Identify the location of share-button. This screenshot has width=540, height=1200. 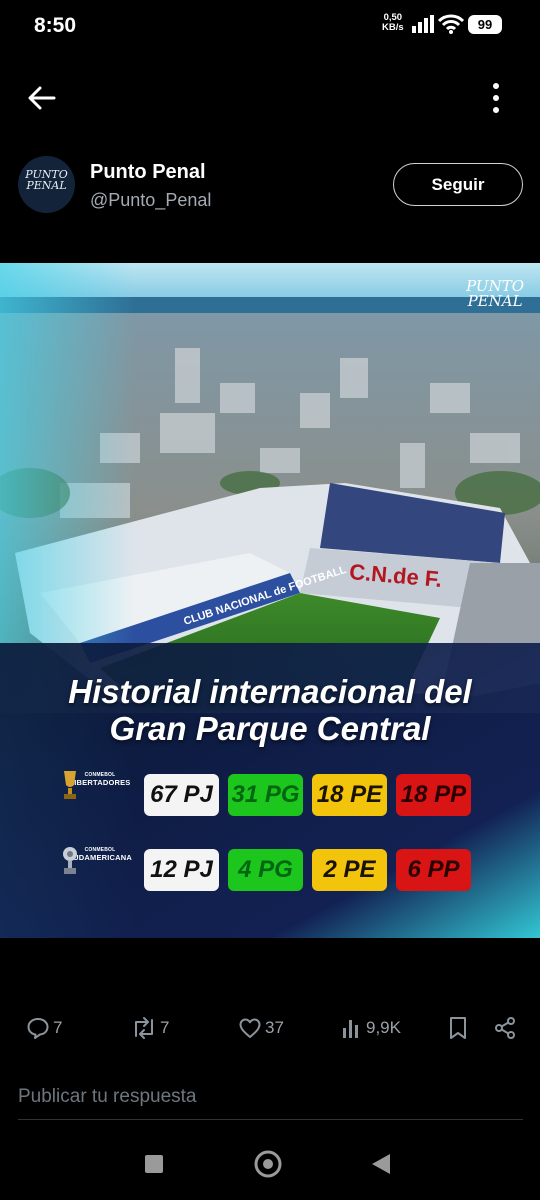
(505, 1028).